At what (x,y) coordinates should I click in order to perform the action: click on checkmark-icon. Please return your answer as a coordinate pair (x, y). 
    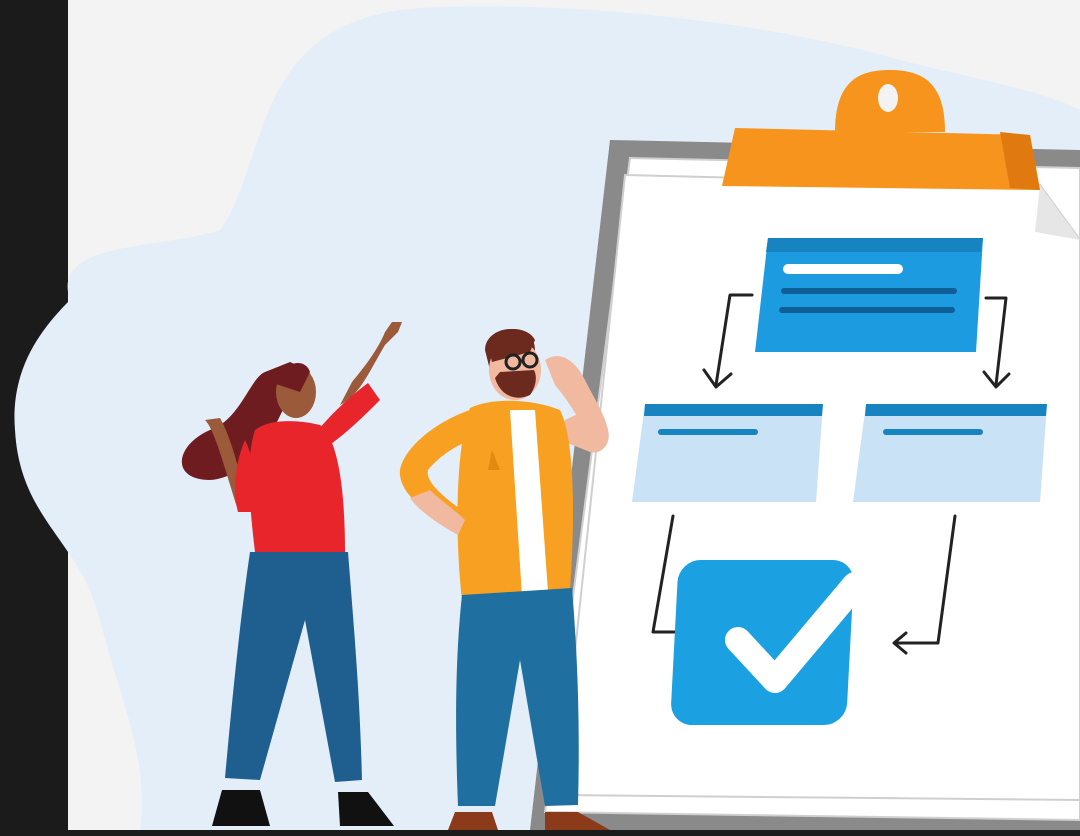
    Looking at the image, I should click on (769, 642).